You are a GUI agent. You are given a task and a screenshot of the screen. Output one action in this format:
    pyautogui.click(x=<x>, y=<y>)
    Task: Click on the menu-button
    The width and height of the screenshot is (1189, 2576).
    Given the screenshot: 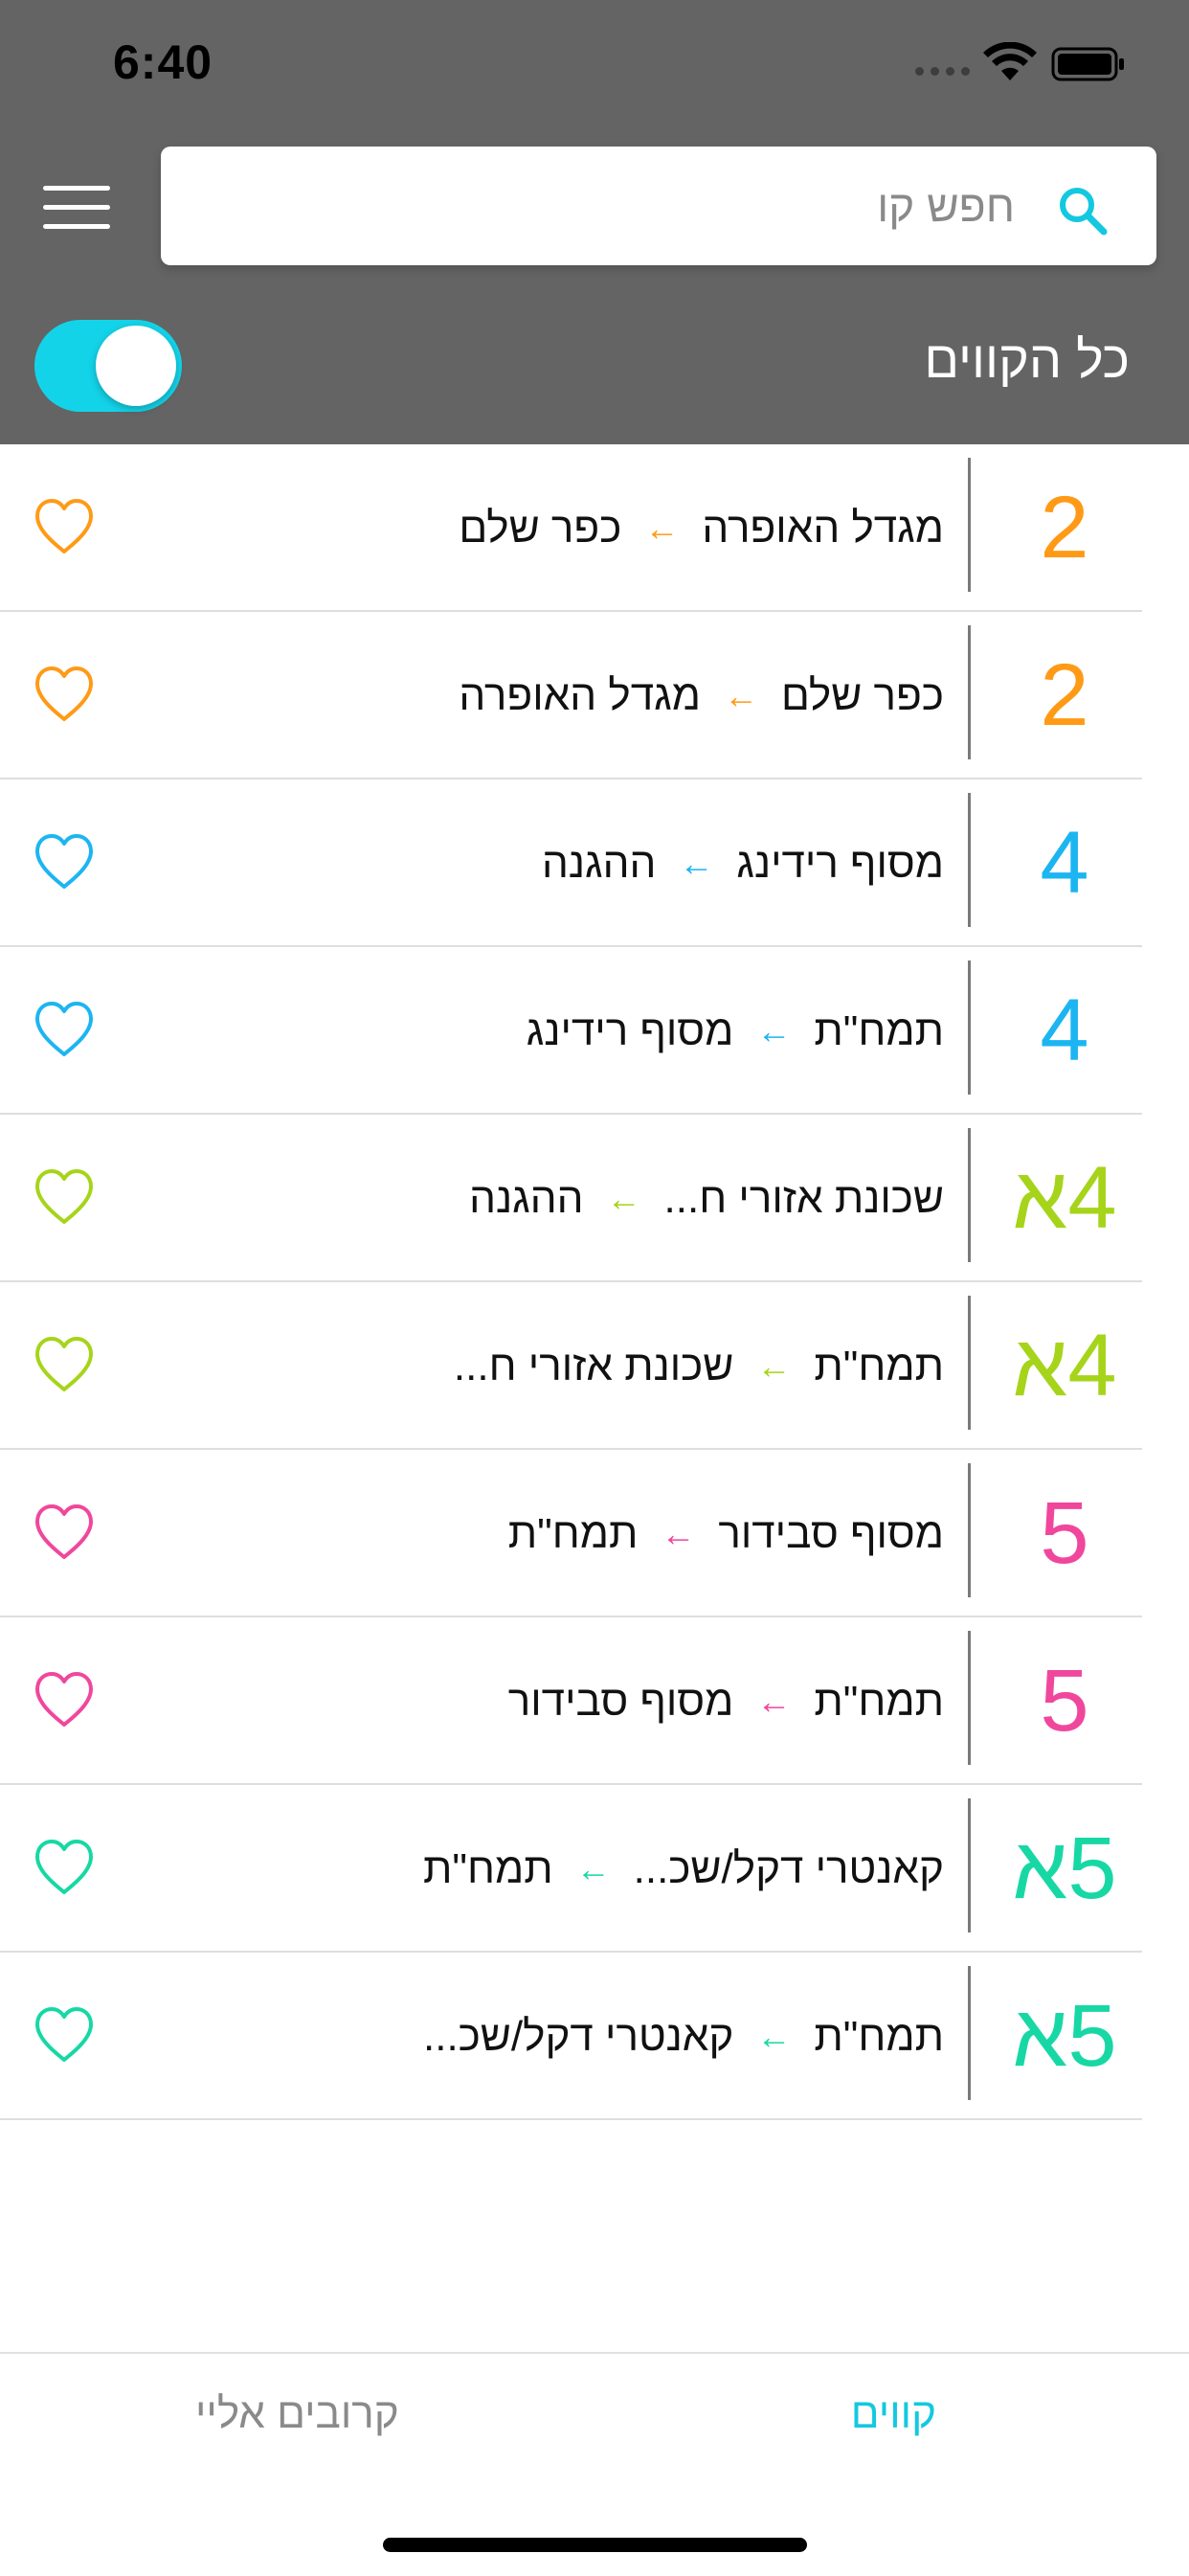 What is the action you would take?
    pyautogui.click(x=76, y=208)
    